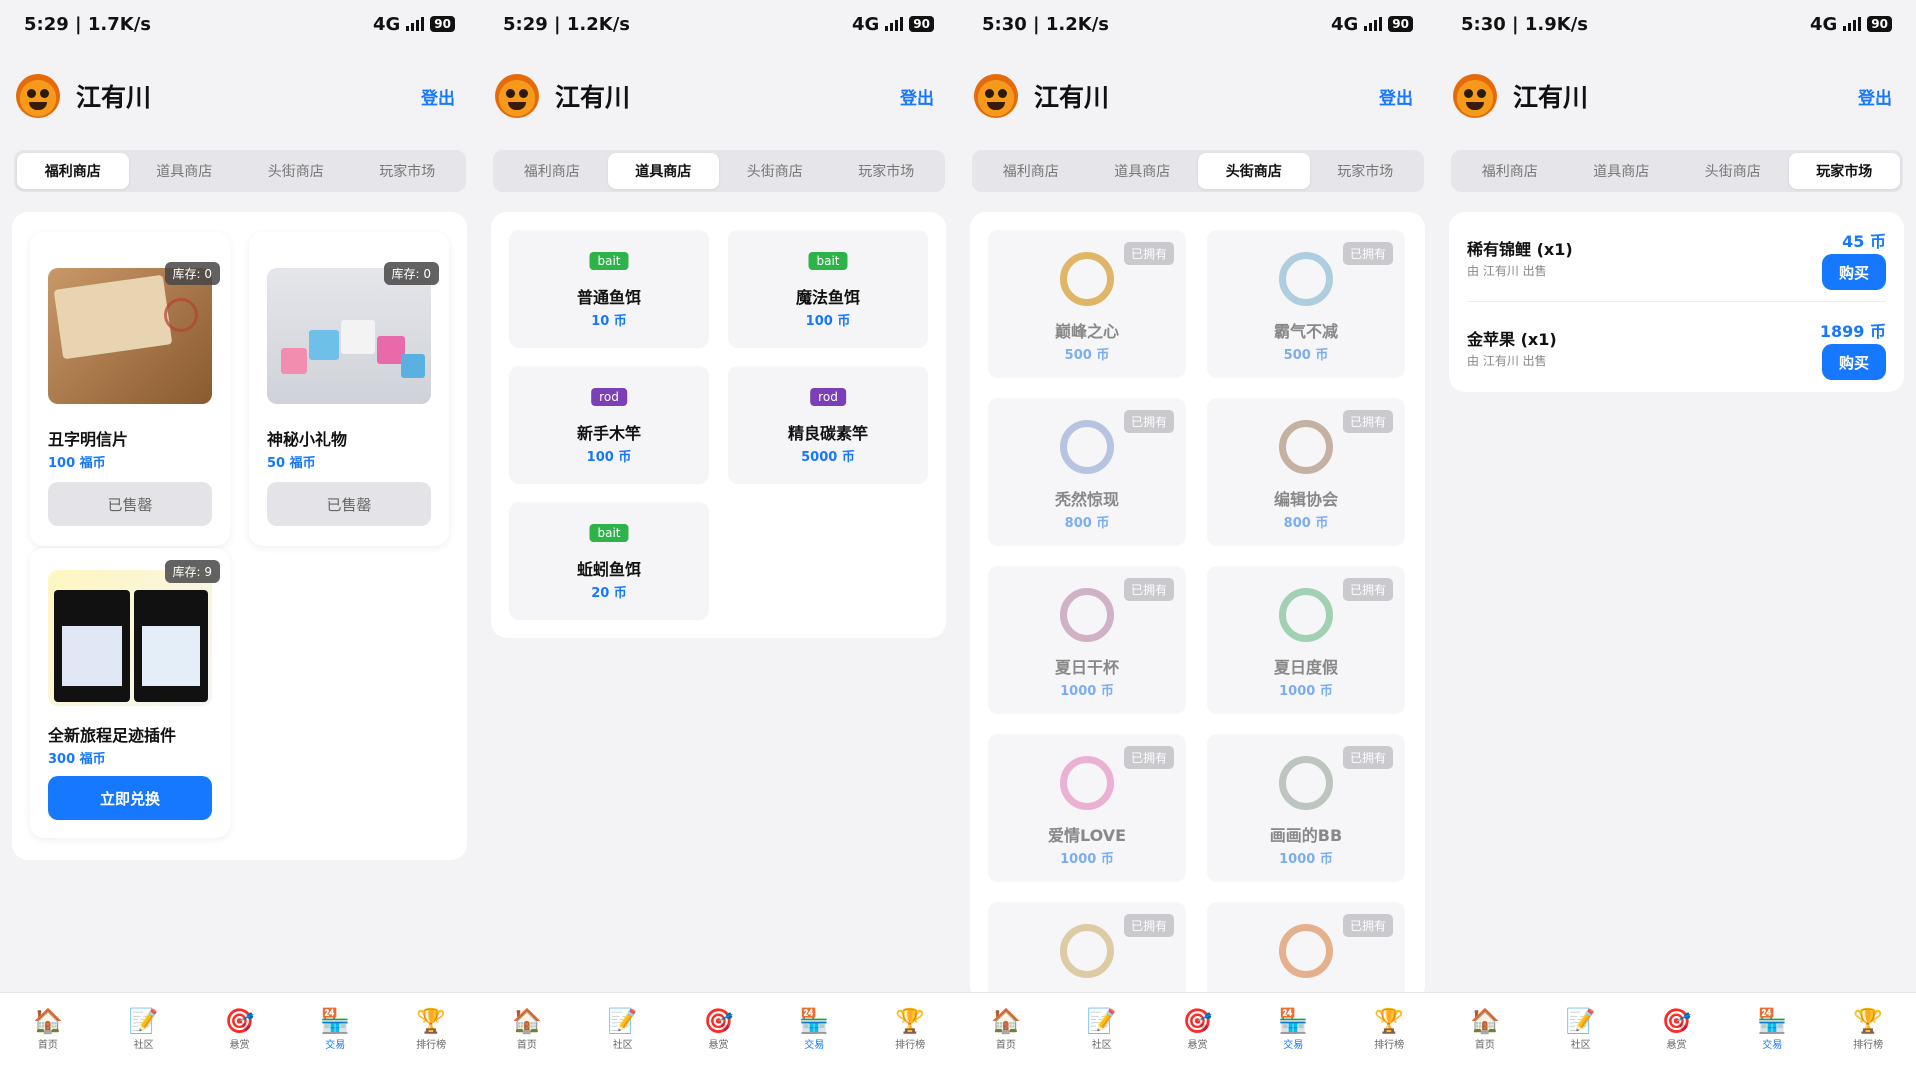 The image size is (1916, 1066). I want to click on frame-item: 已拥有 编辑协会 800 币, so click(1306, 472).